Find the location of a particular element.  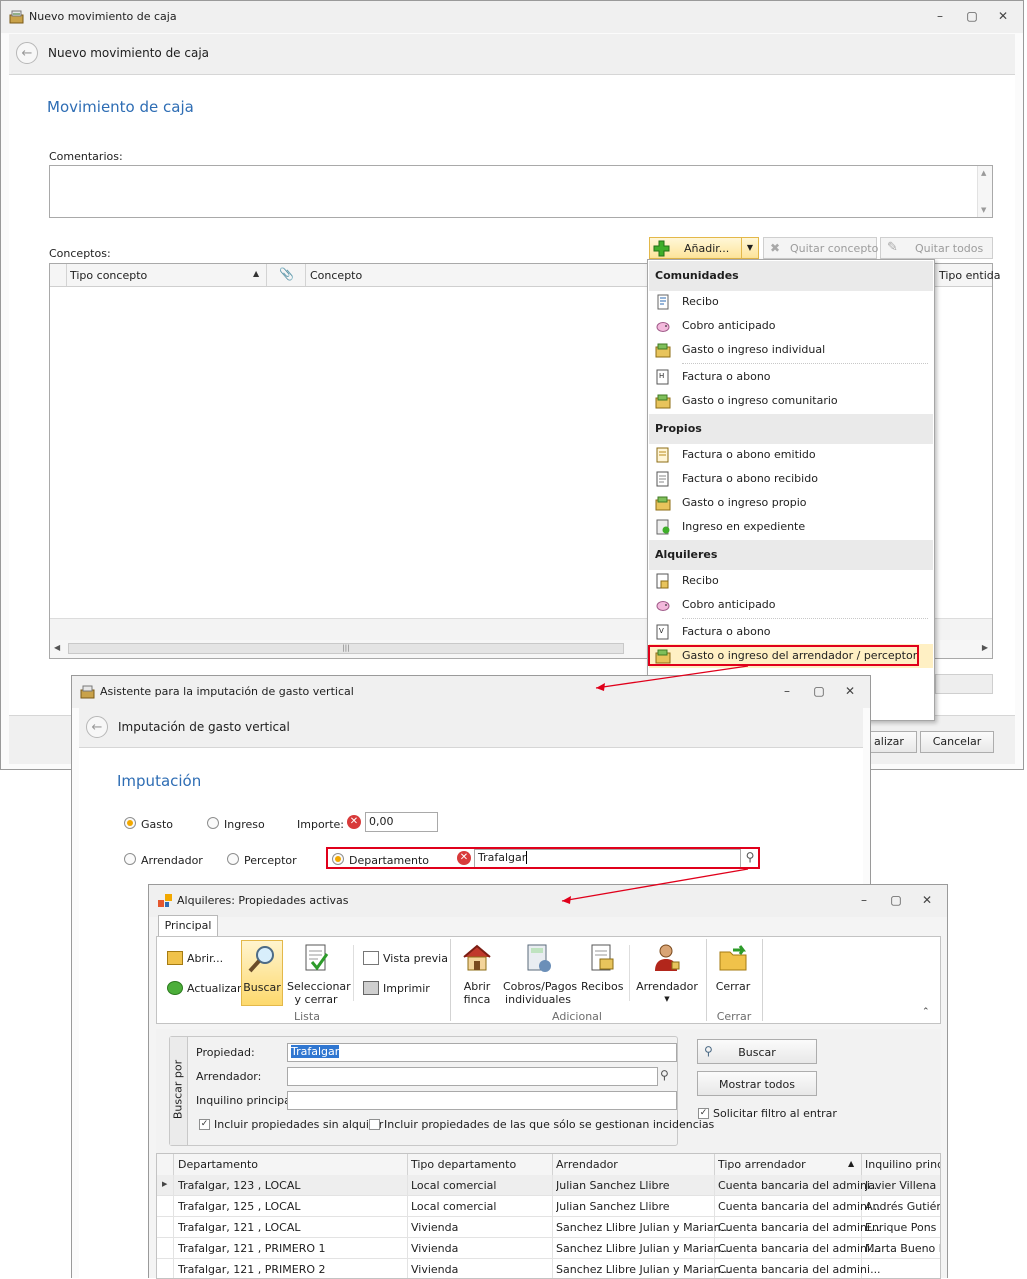

arrow-menu-to-wizard is located at coordinates (672, 677).